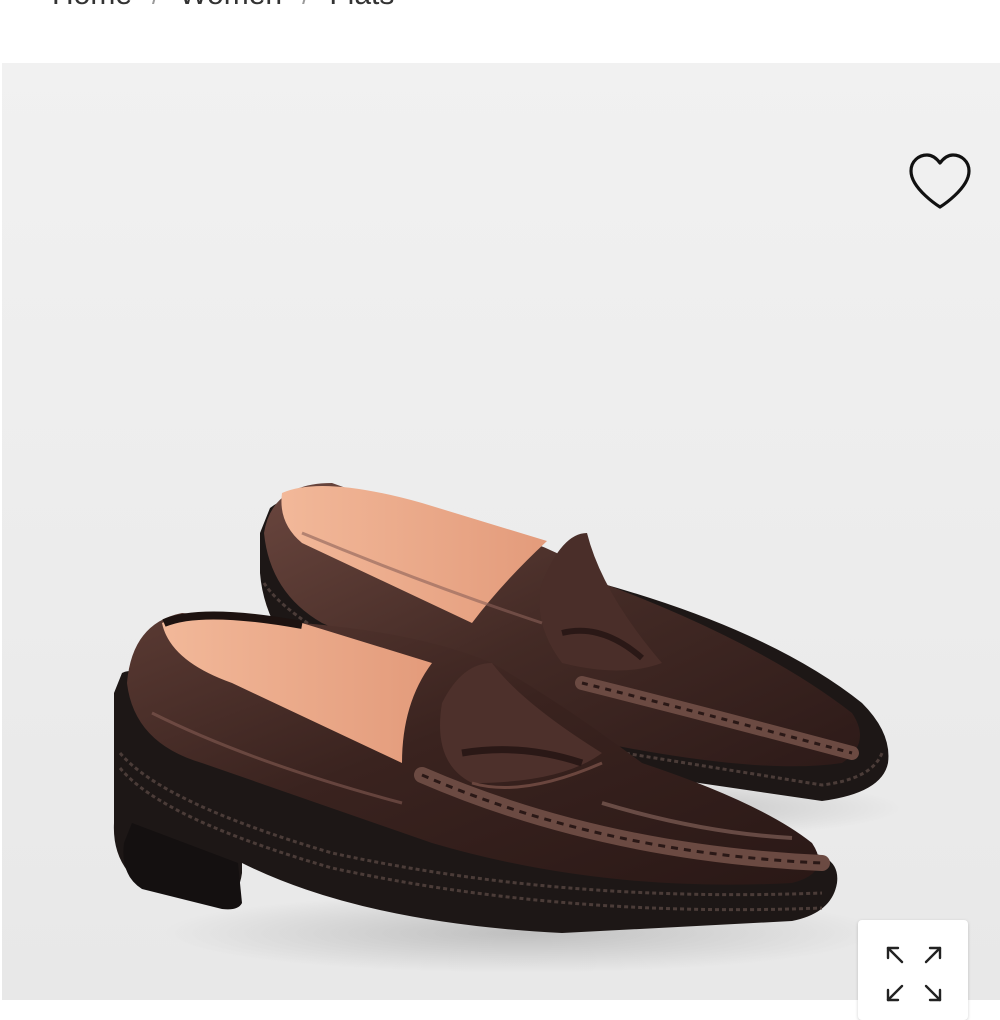 The image size is (1000, 1020). I want to click on breadcrumb-item-flats: Flats, so click(361, 6).